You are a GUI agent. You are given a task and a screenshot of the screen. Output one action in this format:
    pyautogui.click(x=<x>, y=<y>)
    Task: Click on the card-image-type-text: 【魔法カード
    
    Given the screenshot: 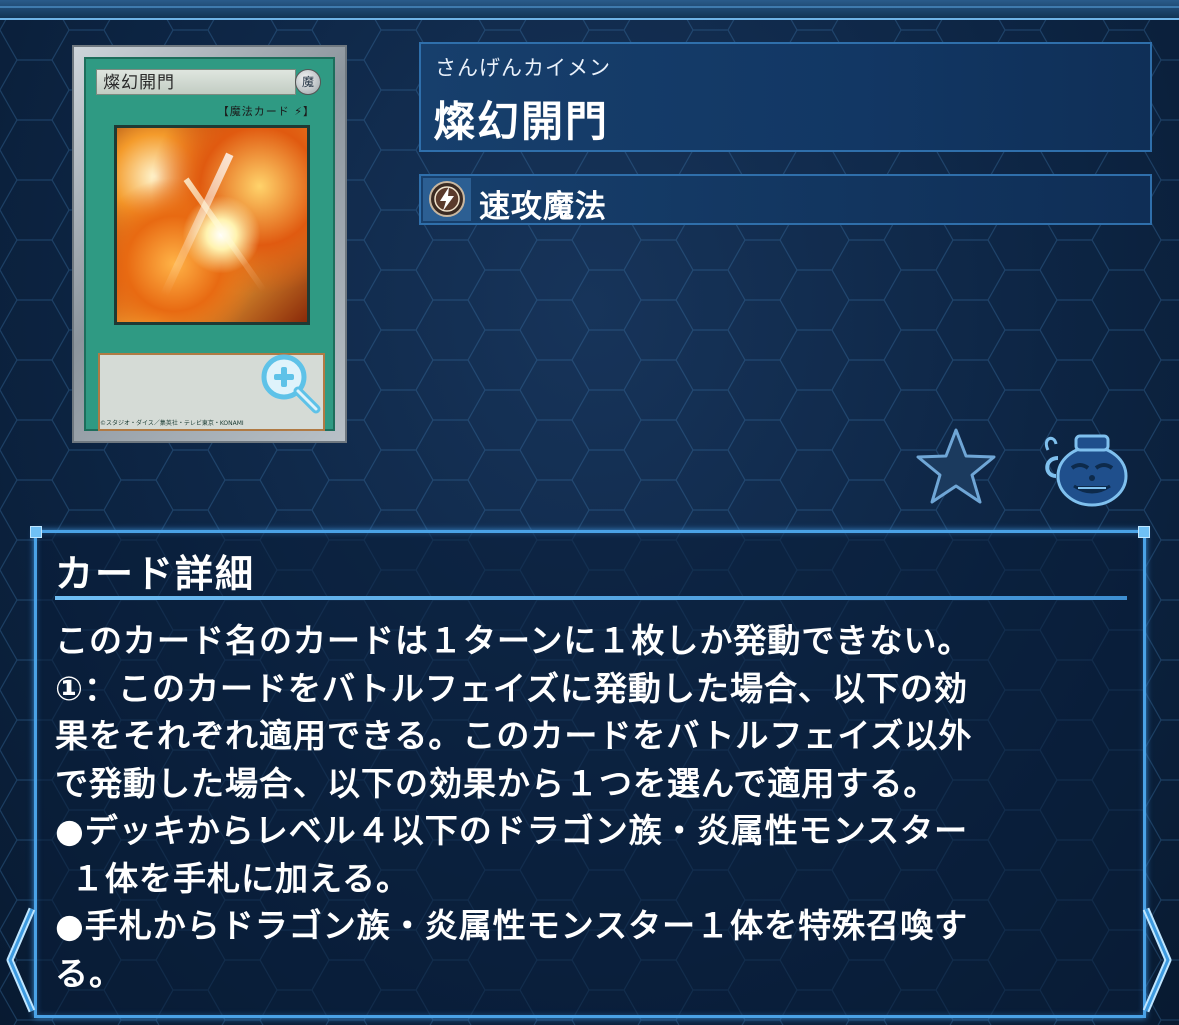 What is the action you would take?
    pyautogui.click(x=253, y=111)
    